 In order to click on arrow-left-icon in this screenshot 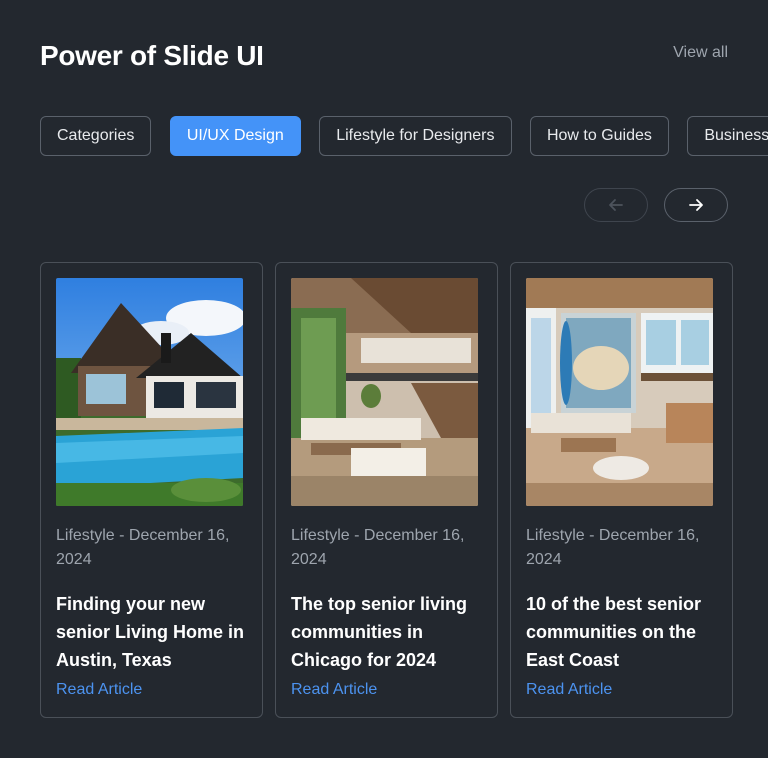, I will do `click(616, 205)`.